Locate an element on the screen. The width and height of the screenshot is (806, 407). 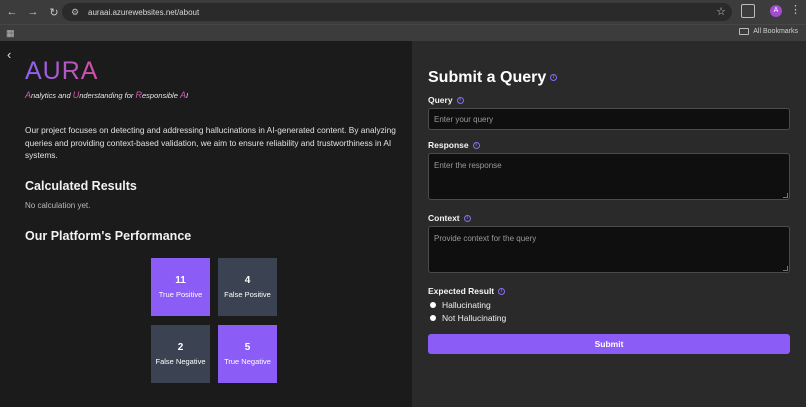
metric-tile-false-negative: 2 False Negative is located at coordinates (180, 354).